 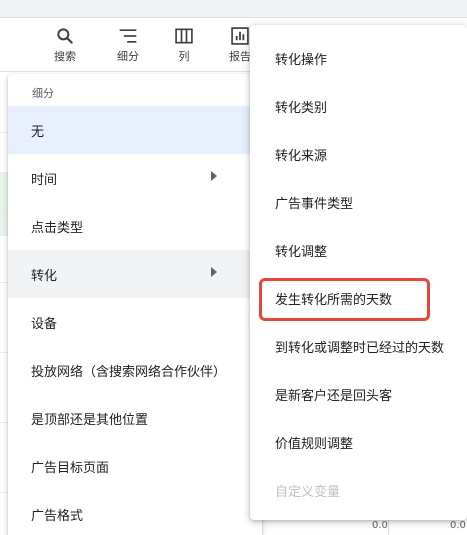 What do you see at coordinates (65, 36) in the screenshot?
I see `search-icon` at bounding box center [65, 36].